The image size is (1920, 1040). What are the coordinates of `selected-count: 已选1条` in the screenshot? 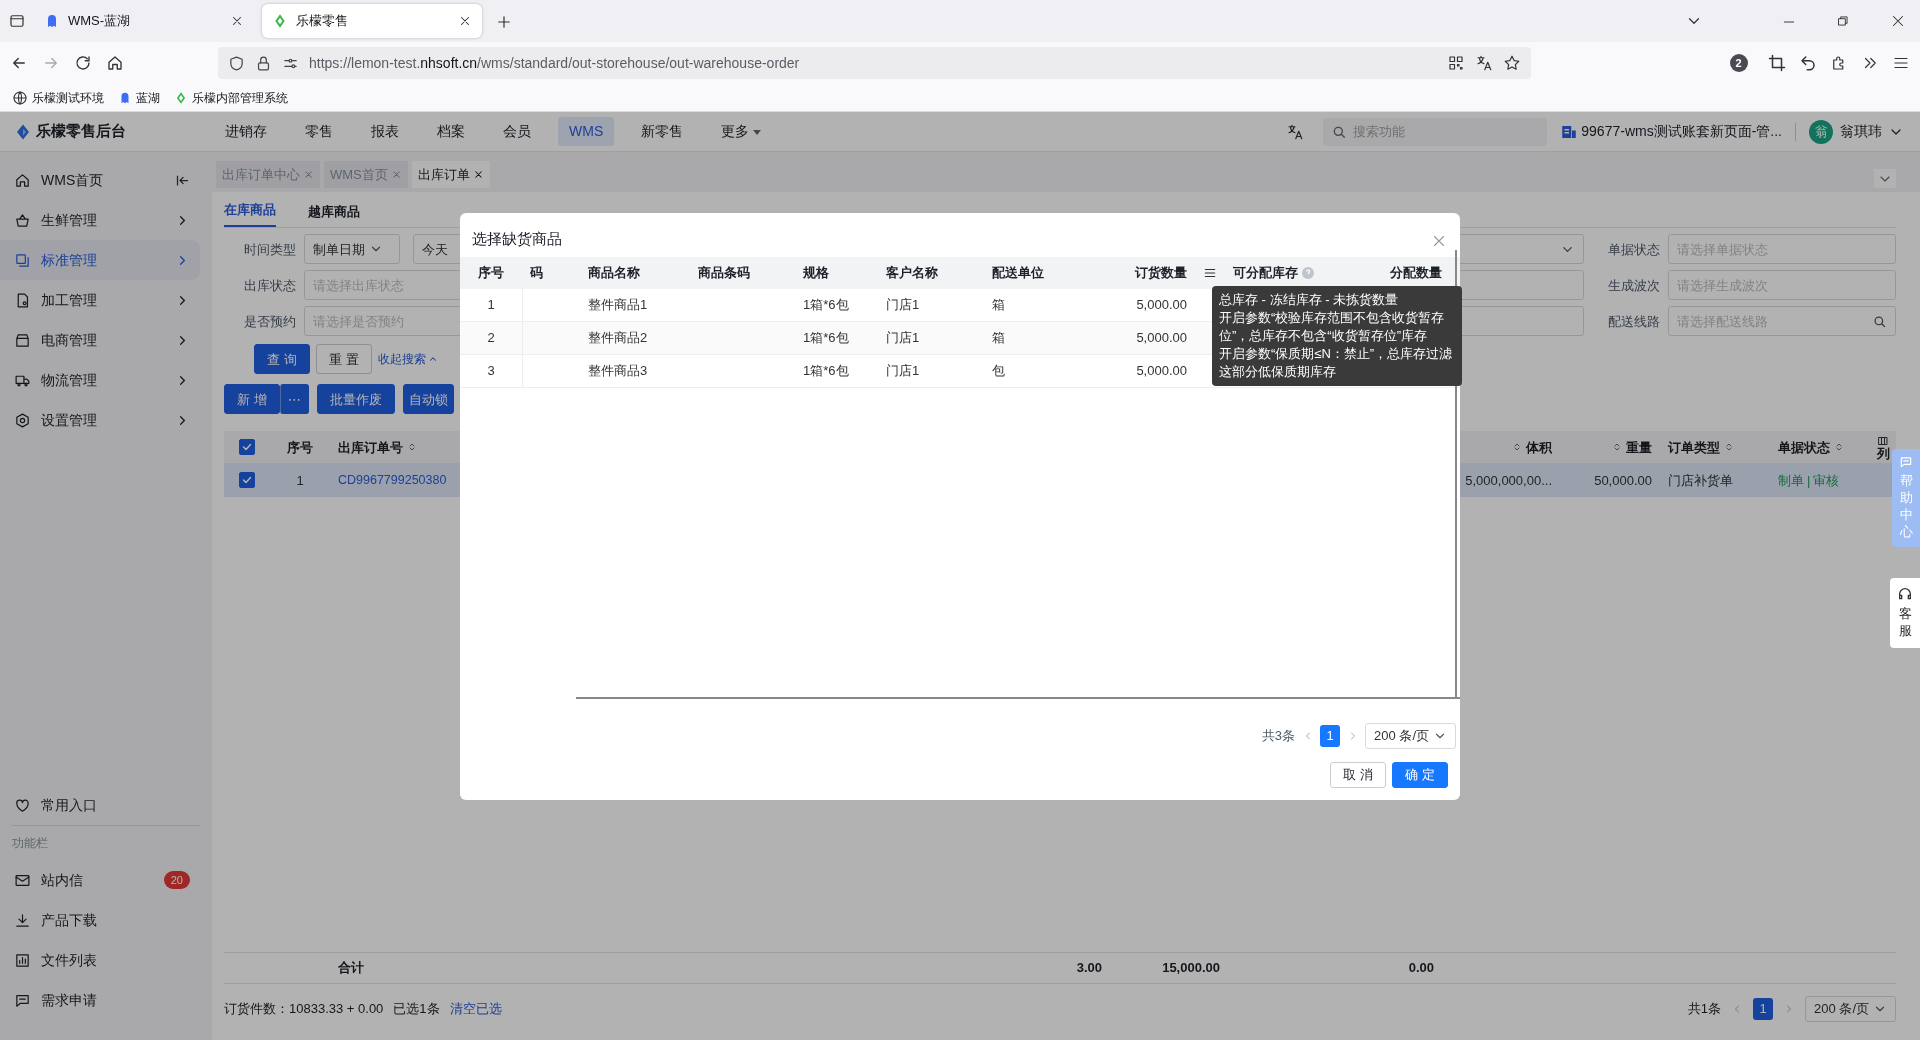 It's located at (416, 1009).